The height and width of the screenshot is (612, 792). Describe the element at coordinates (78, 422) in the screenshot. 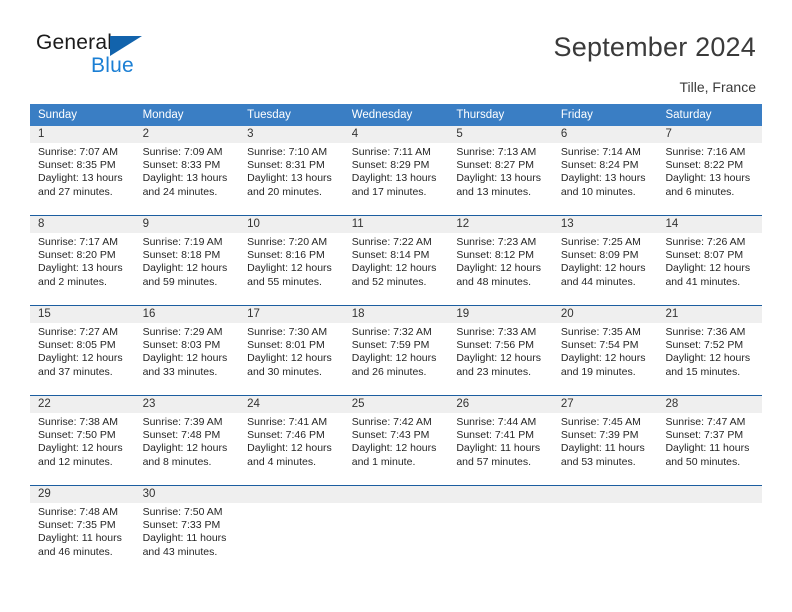

I see `sunrise-text: Sunrise: 7:38 AM` at that location.